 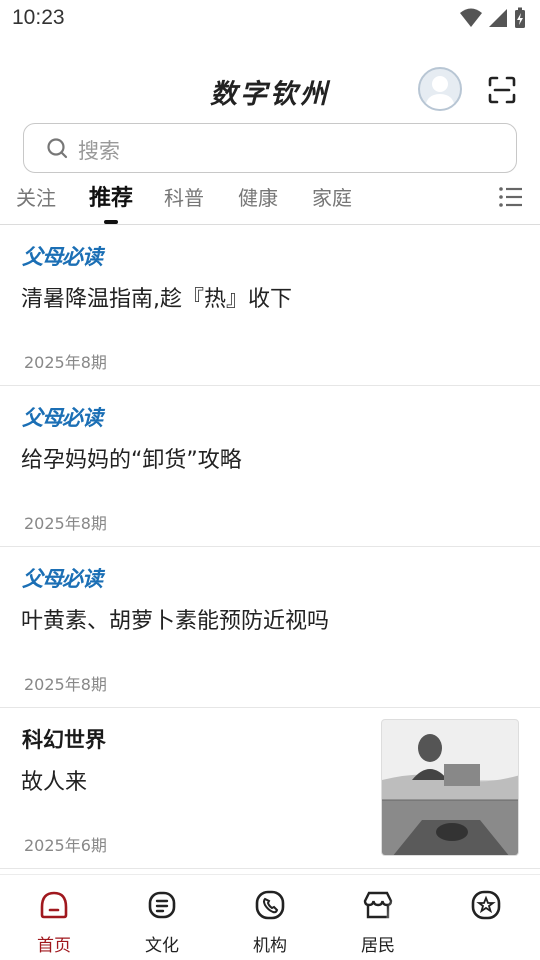 I want to click on article-title: 给孕妈妈的“卸货”攻略, so click(x=131, y=460).